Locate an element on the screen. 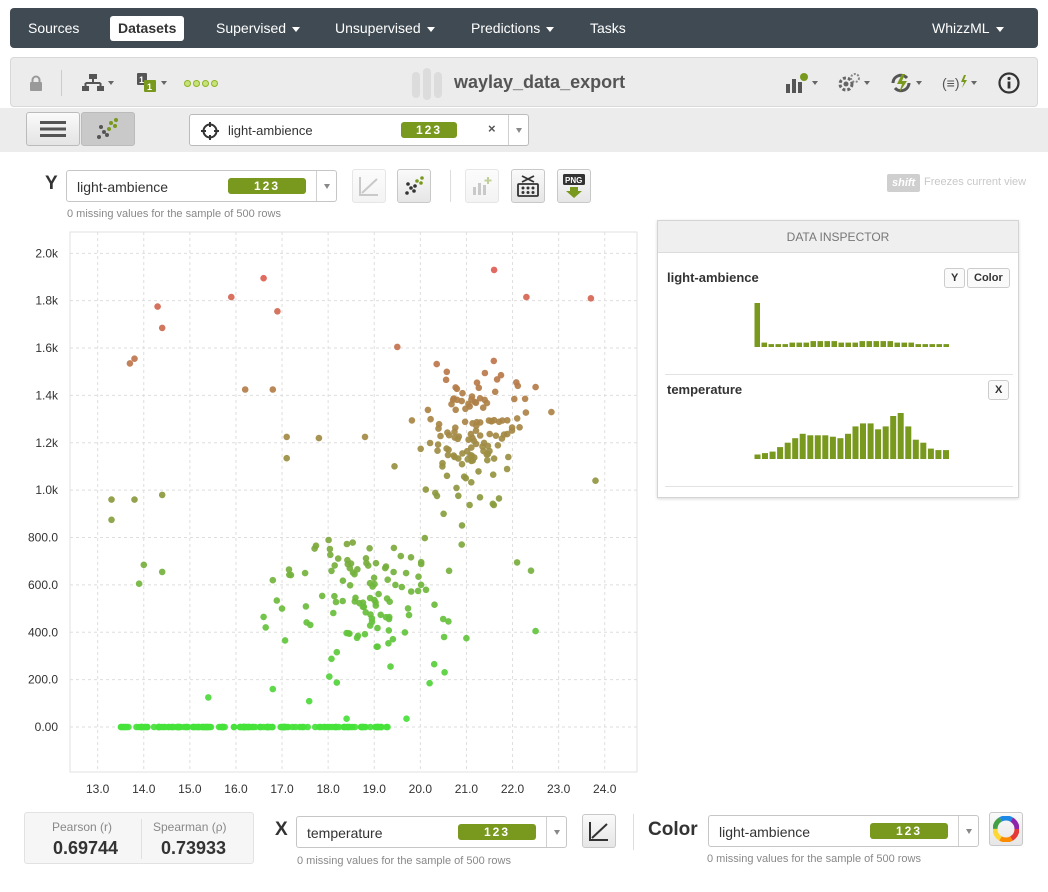 The image size is (1048, 892). x-field-dropdown is located at coordinates (556, 832).